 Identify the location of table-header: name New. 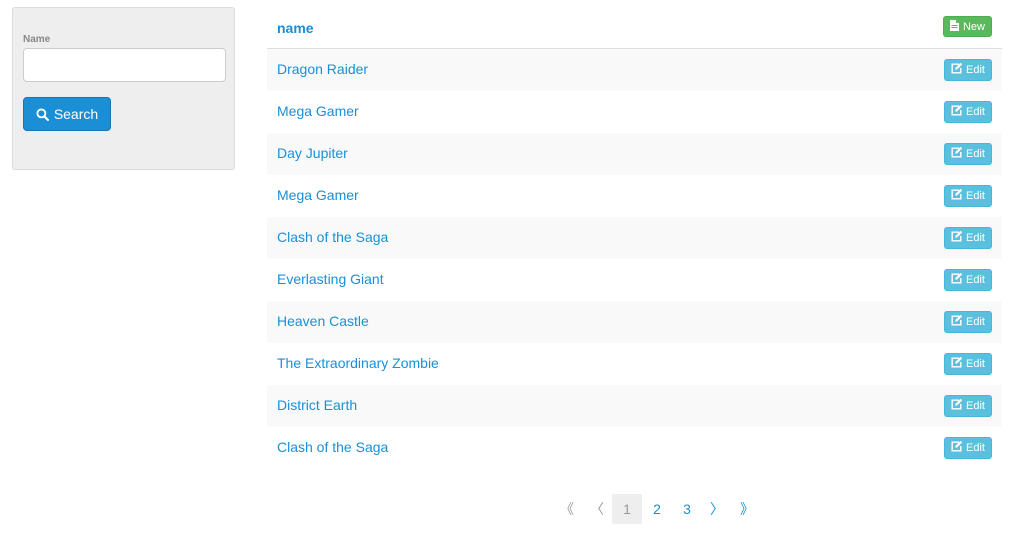
(634, 28).